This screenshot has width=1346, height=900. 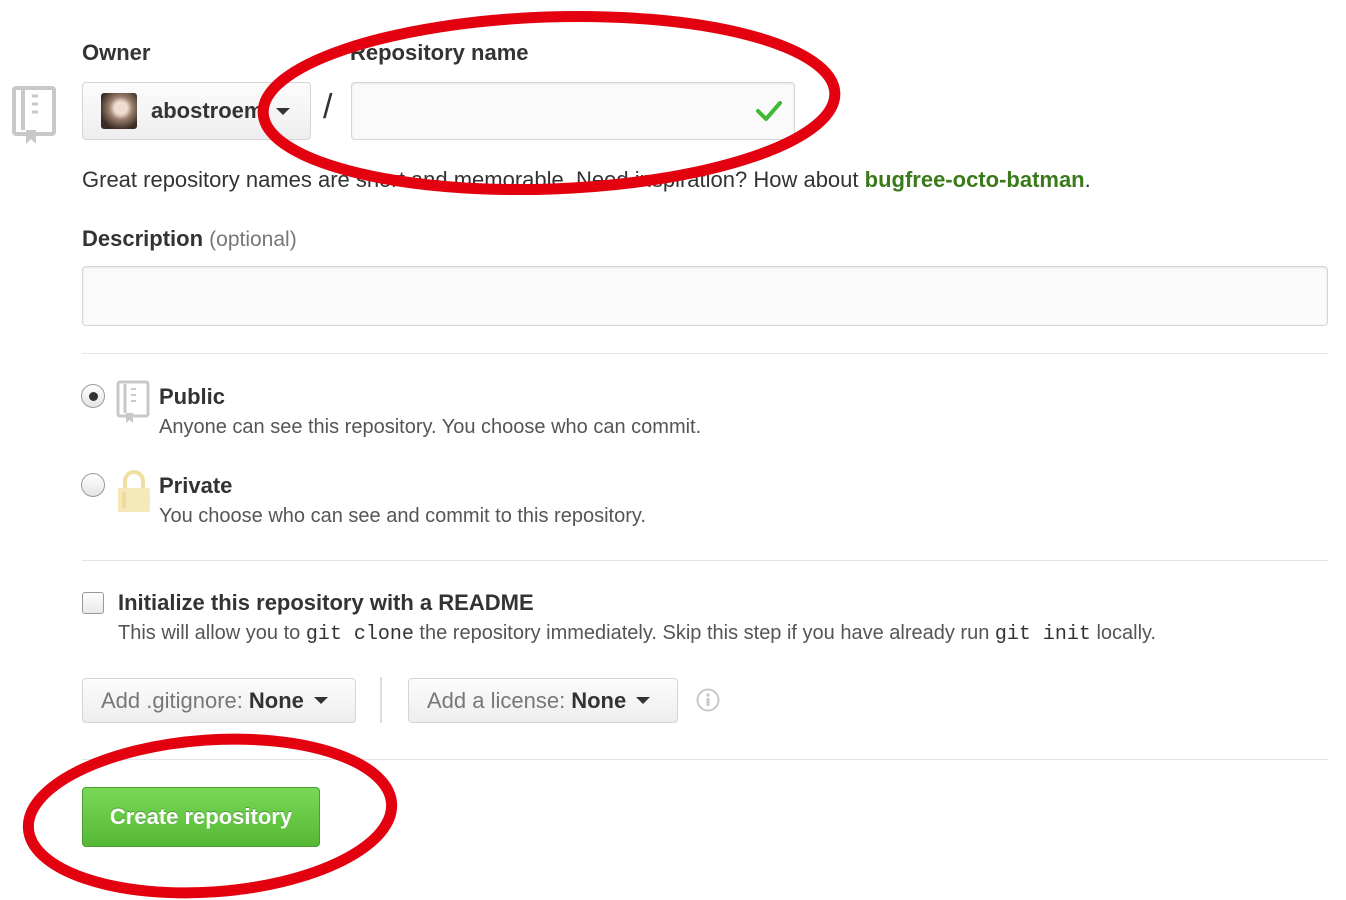 I want to click on create-repository-button: Create repository, so click(x=201, y=817).